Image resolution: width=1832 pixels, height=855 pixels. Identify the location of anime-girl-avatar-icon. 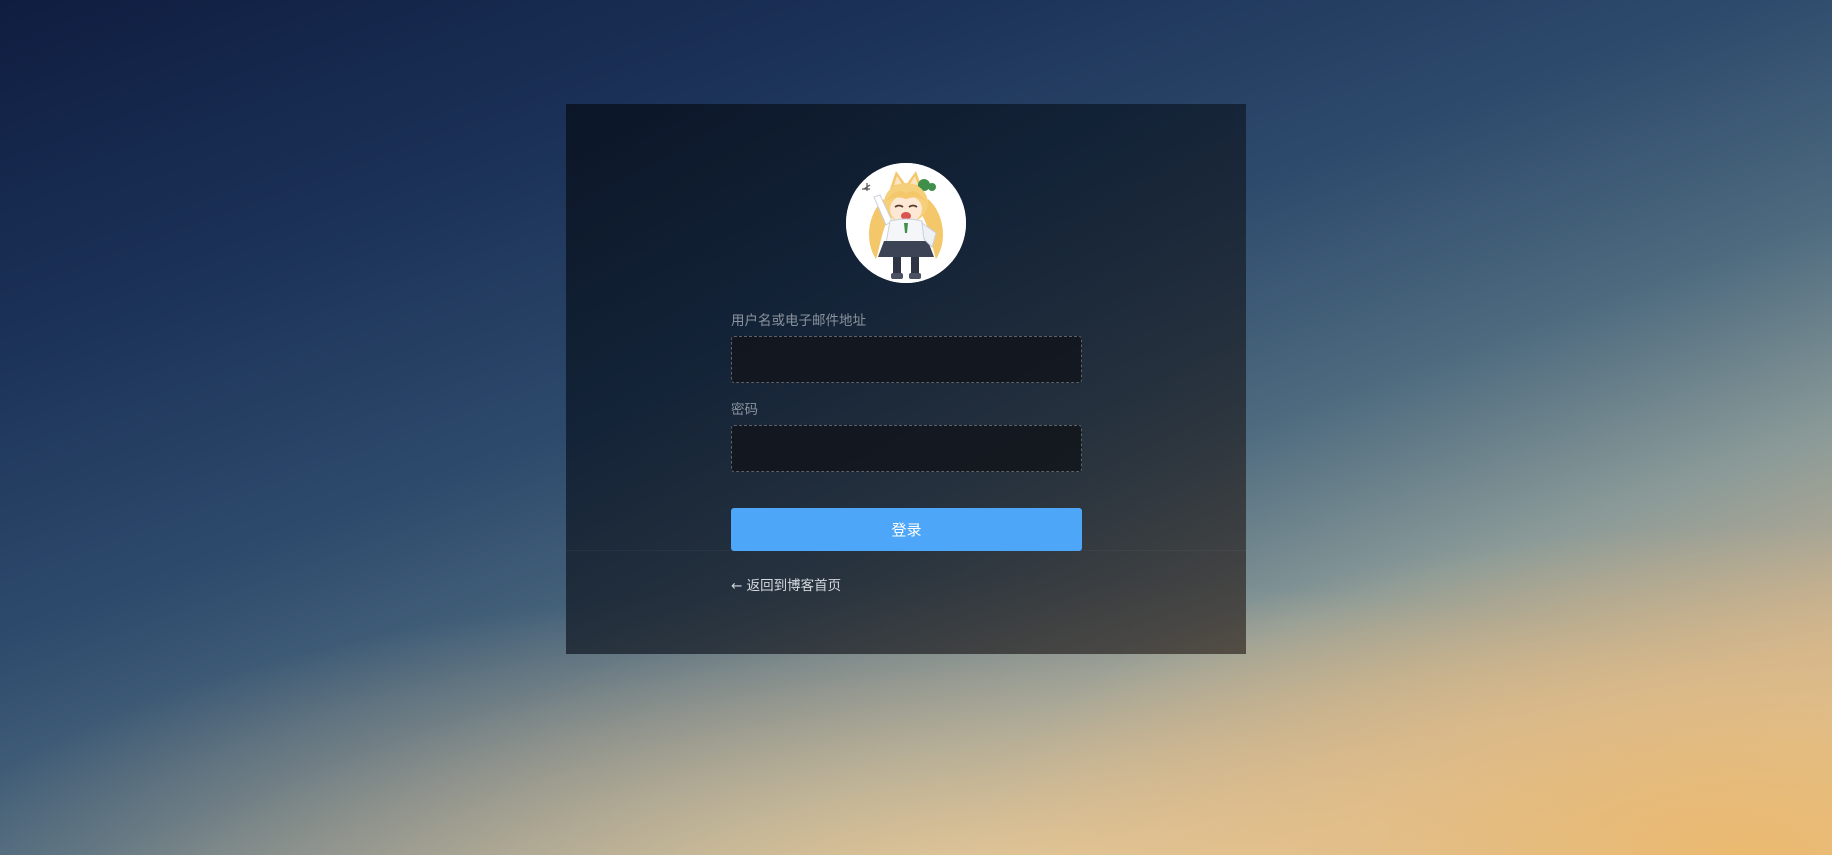
(906, 223).